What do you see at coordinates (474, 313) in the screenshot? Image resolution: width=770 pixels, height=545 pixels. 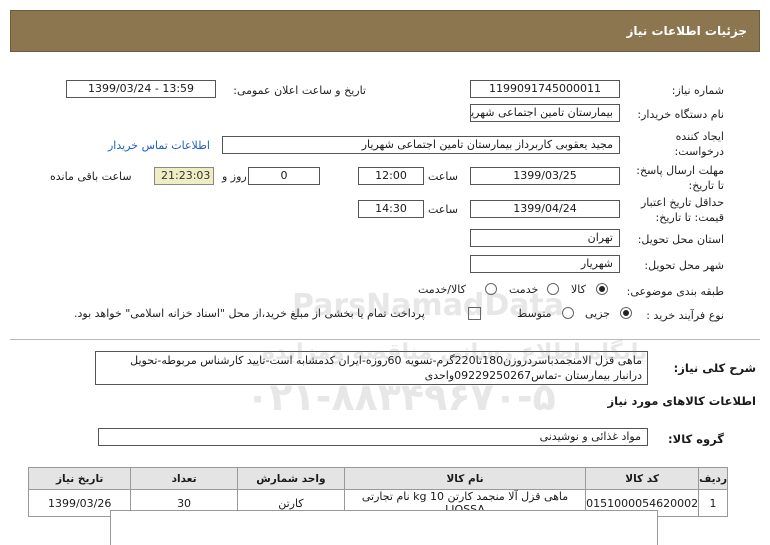 I see `treasury-payment-checkbox` at bounding box center [474, 313].